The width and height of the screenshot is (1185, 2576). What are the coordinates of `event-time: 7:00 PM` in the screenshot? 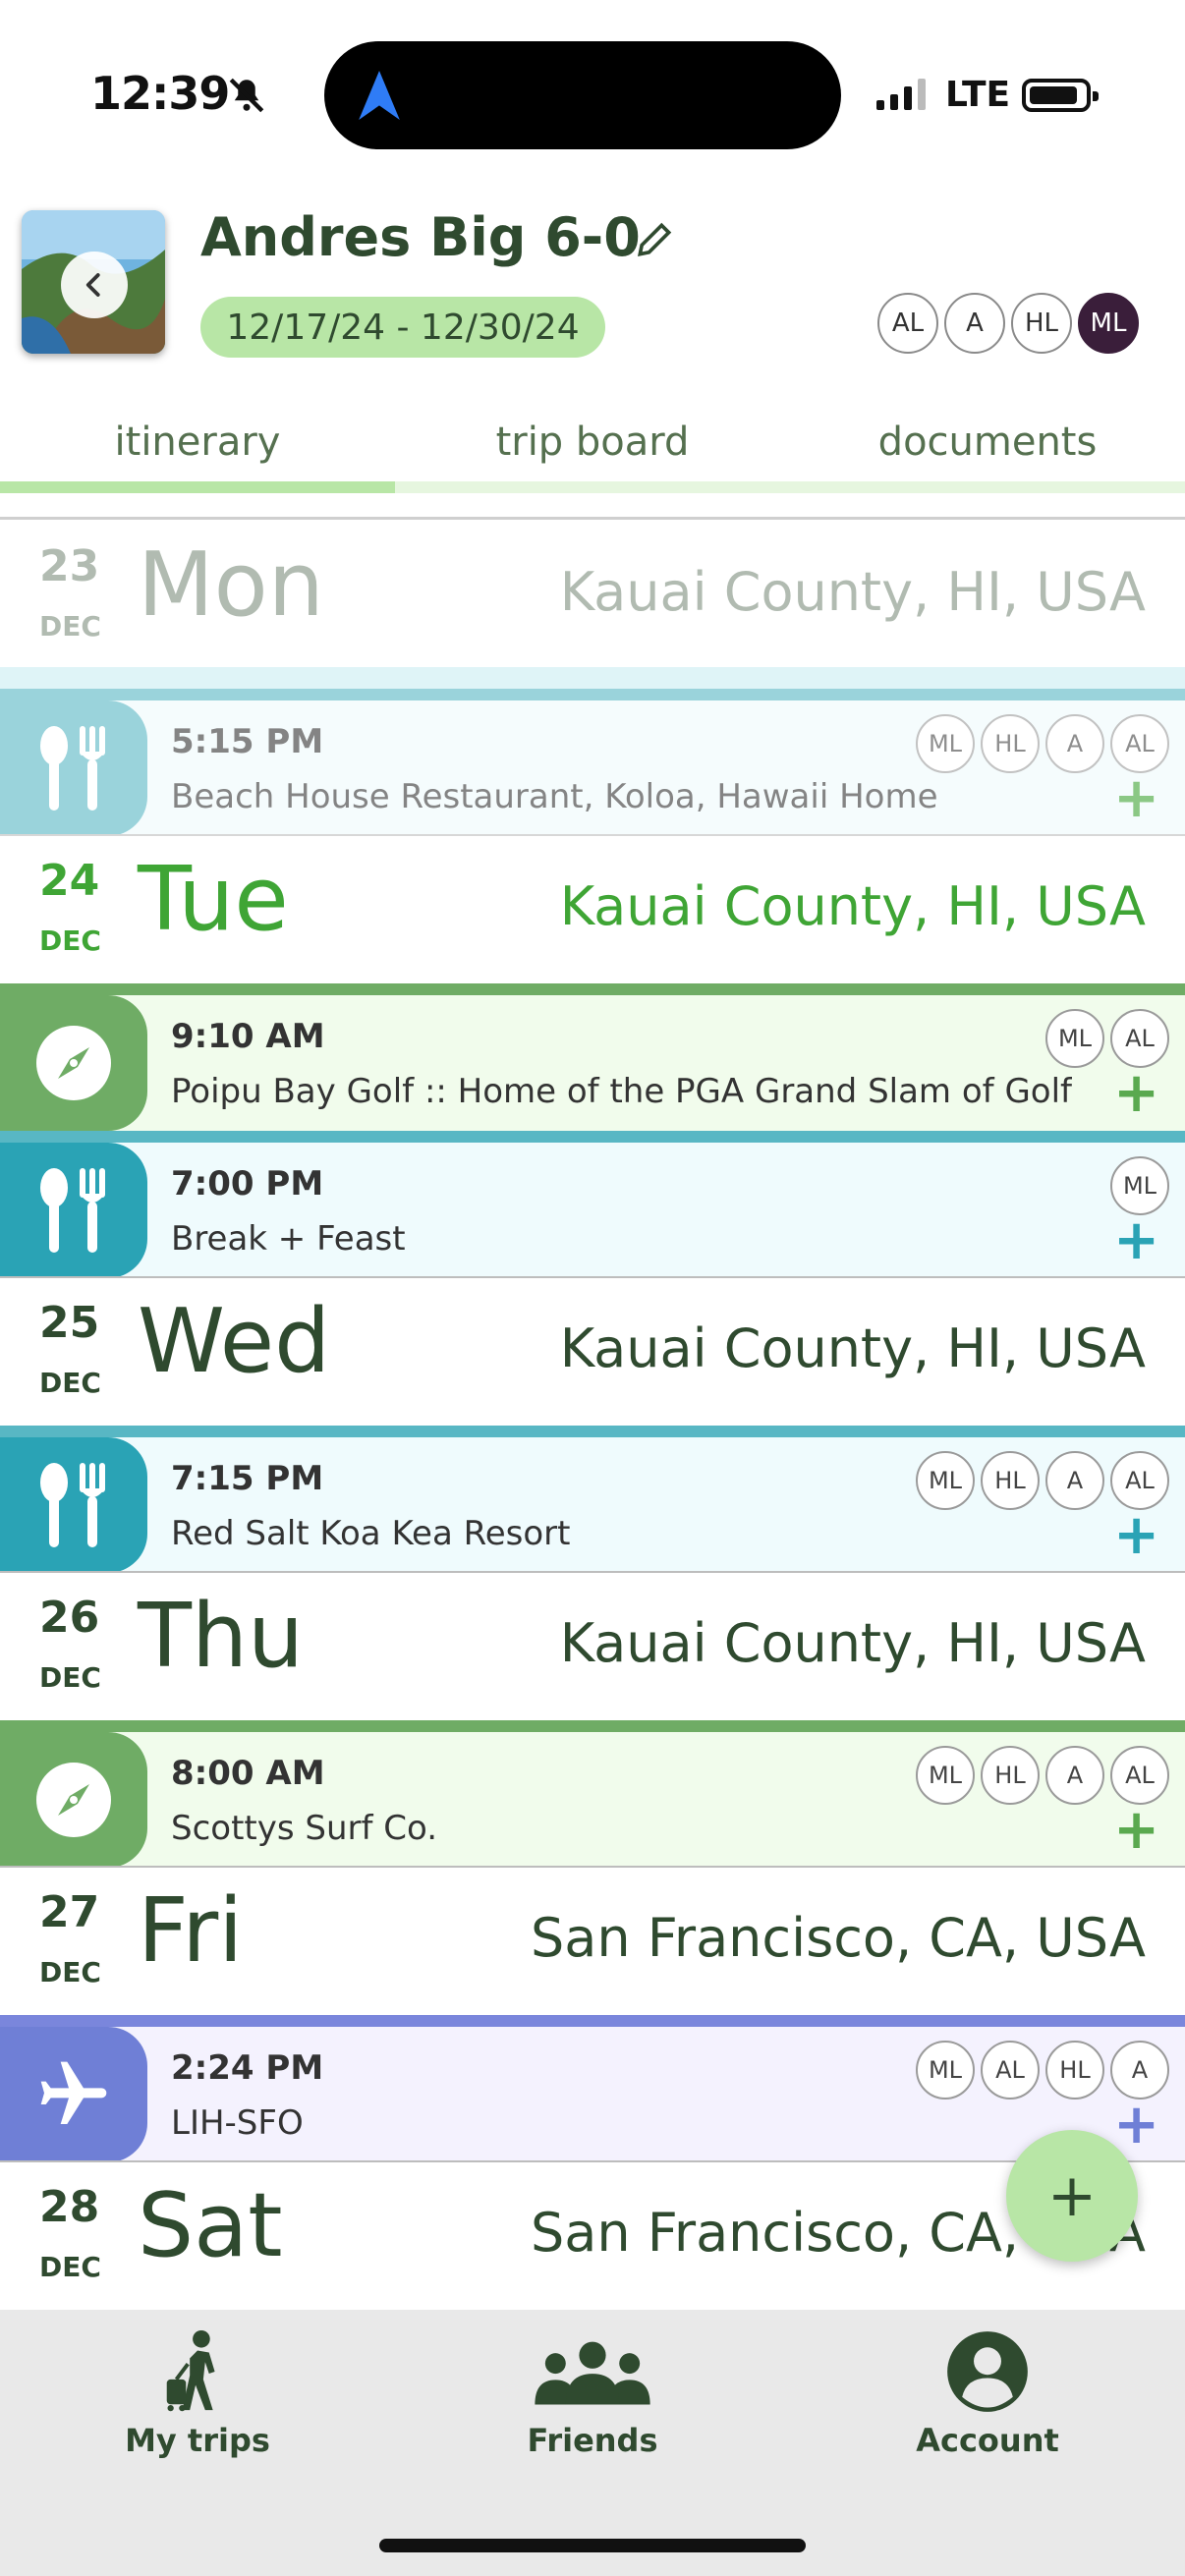 It's located at (248, 1184).